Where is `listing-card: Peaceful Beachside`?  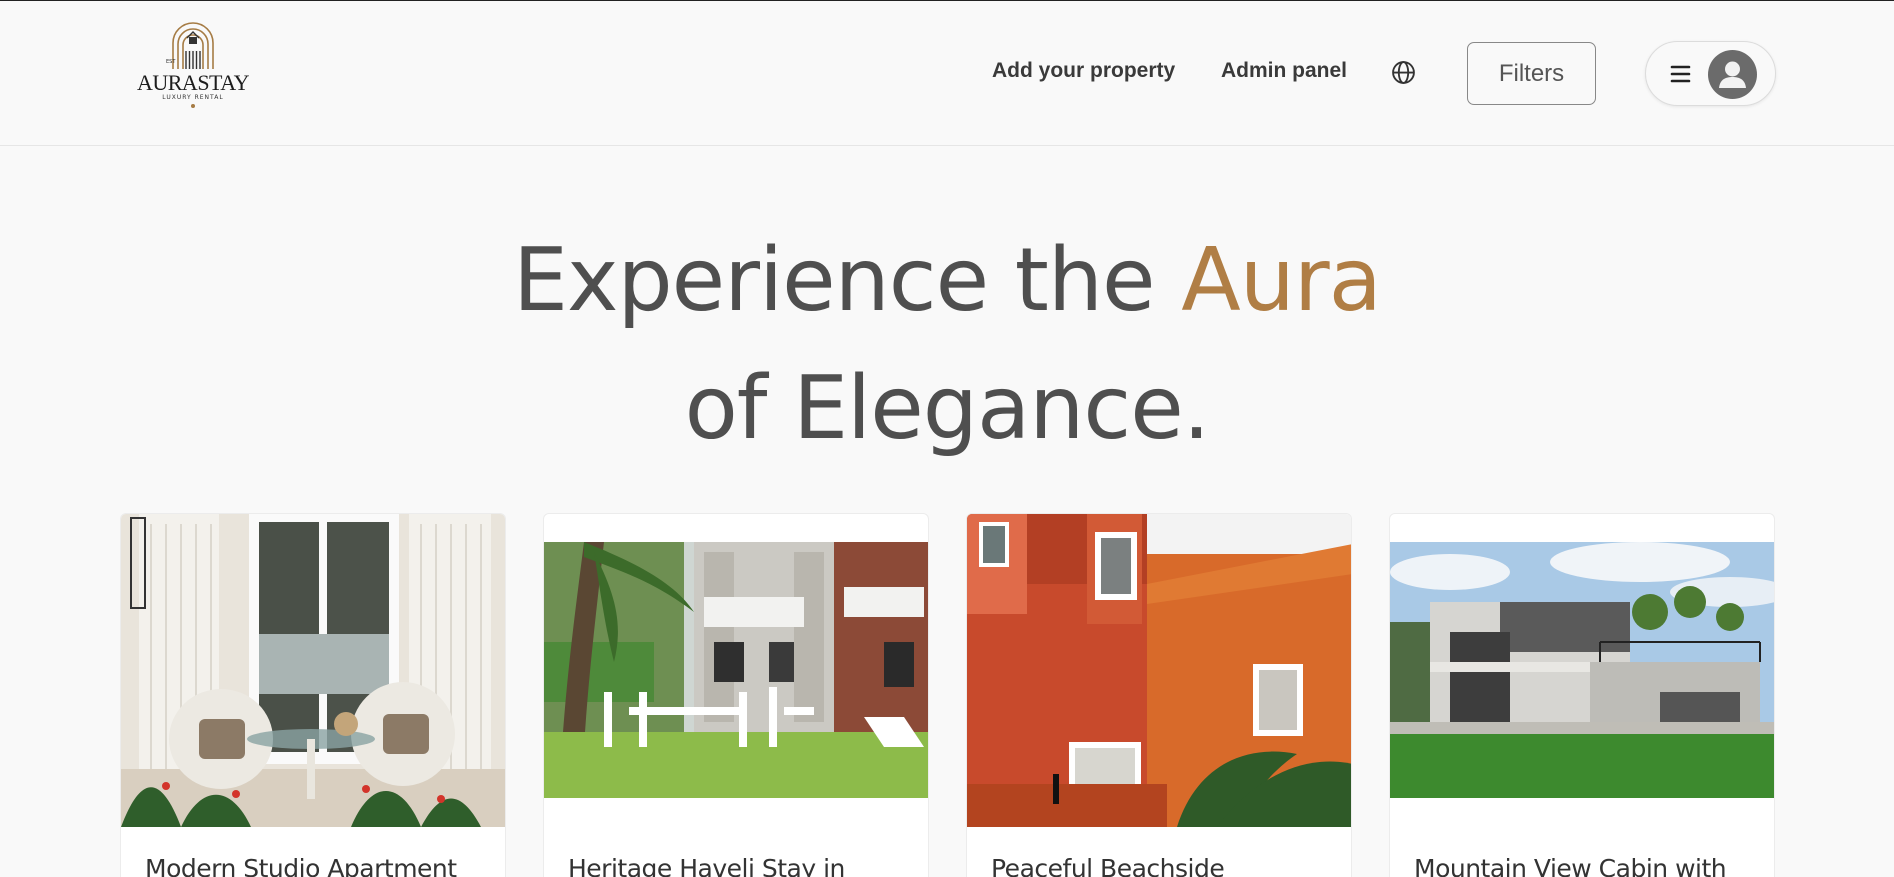
listing-card: Peaceful Beachside is located at coordinates (1159, 695).